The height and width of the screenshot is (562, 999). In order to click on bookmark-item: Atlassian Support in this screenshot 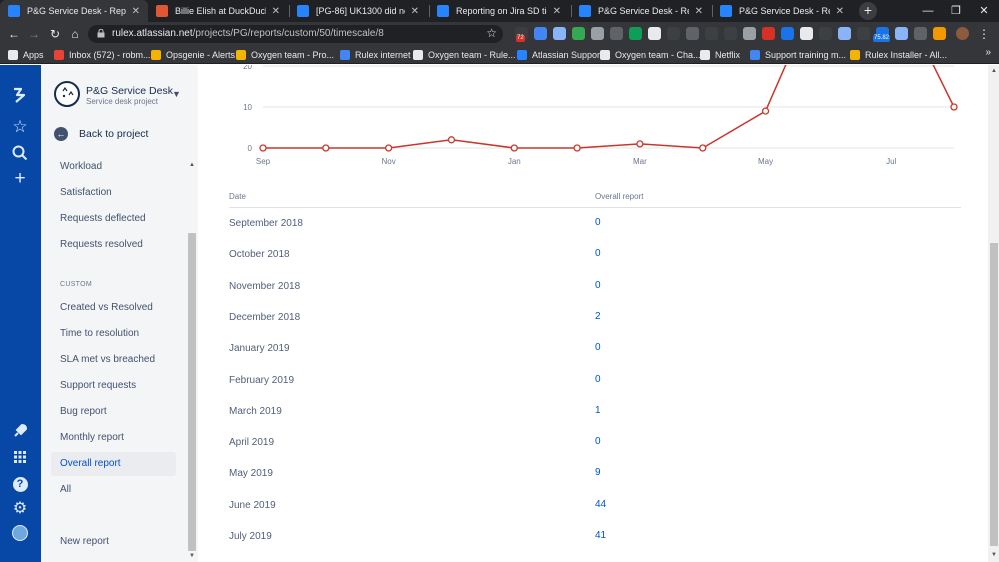, I will do `click(560, 55)`.